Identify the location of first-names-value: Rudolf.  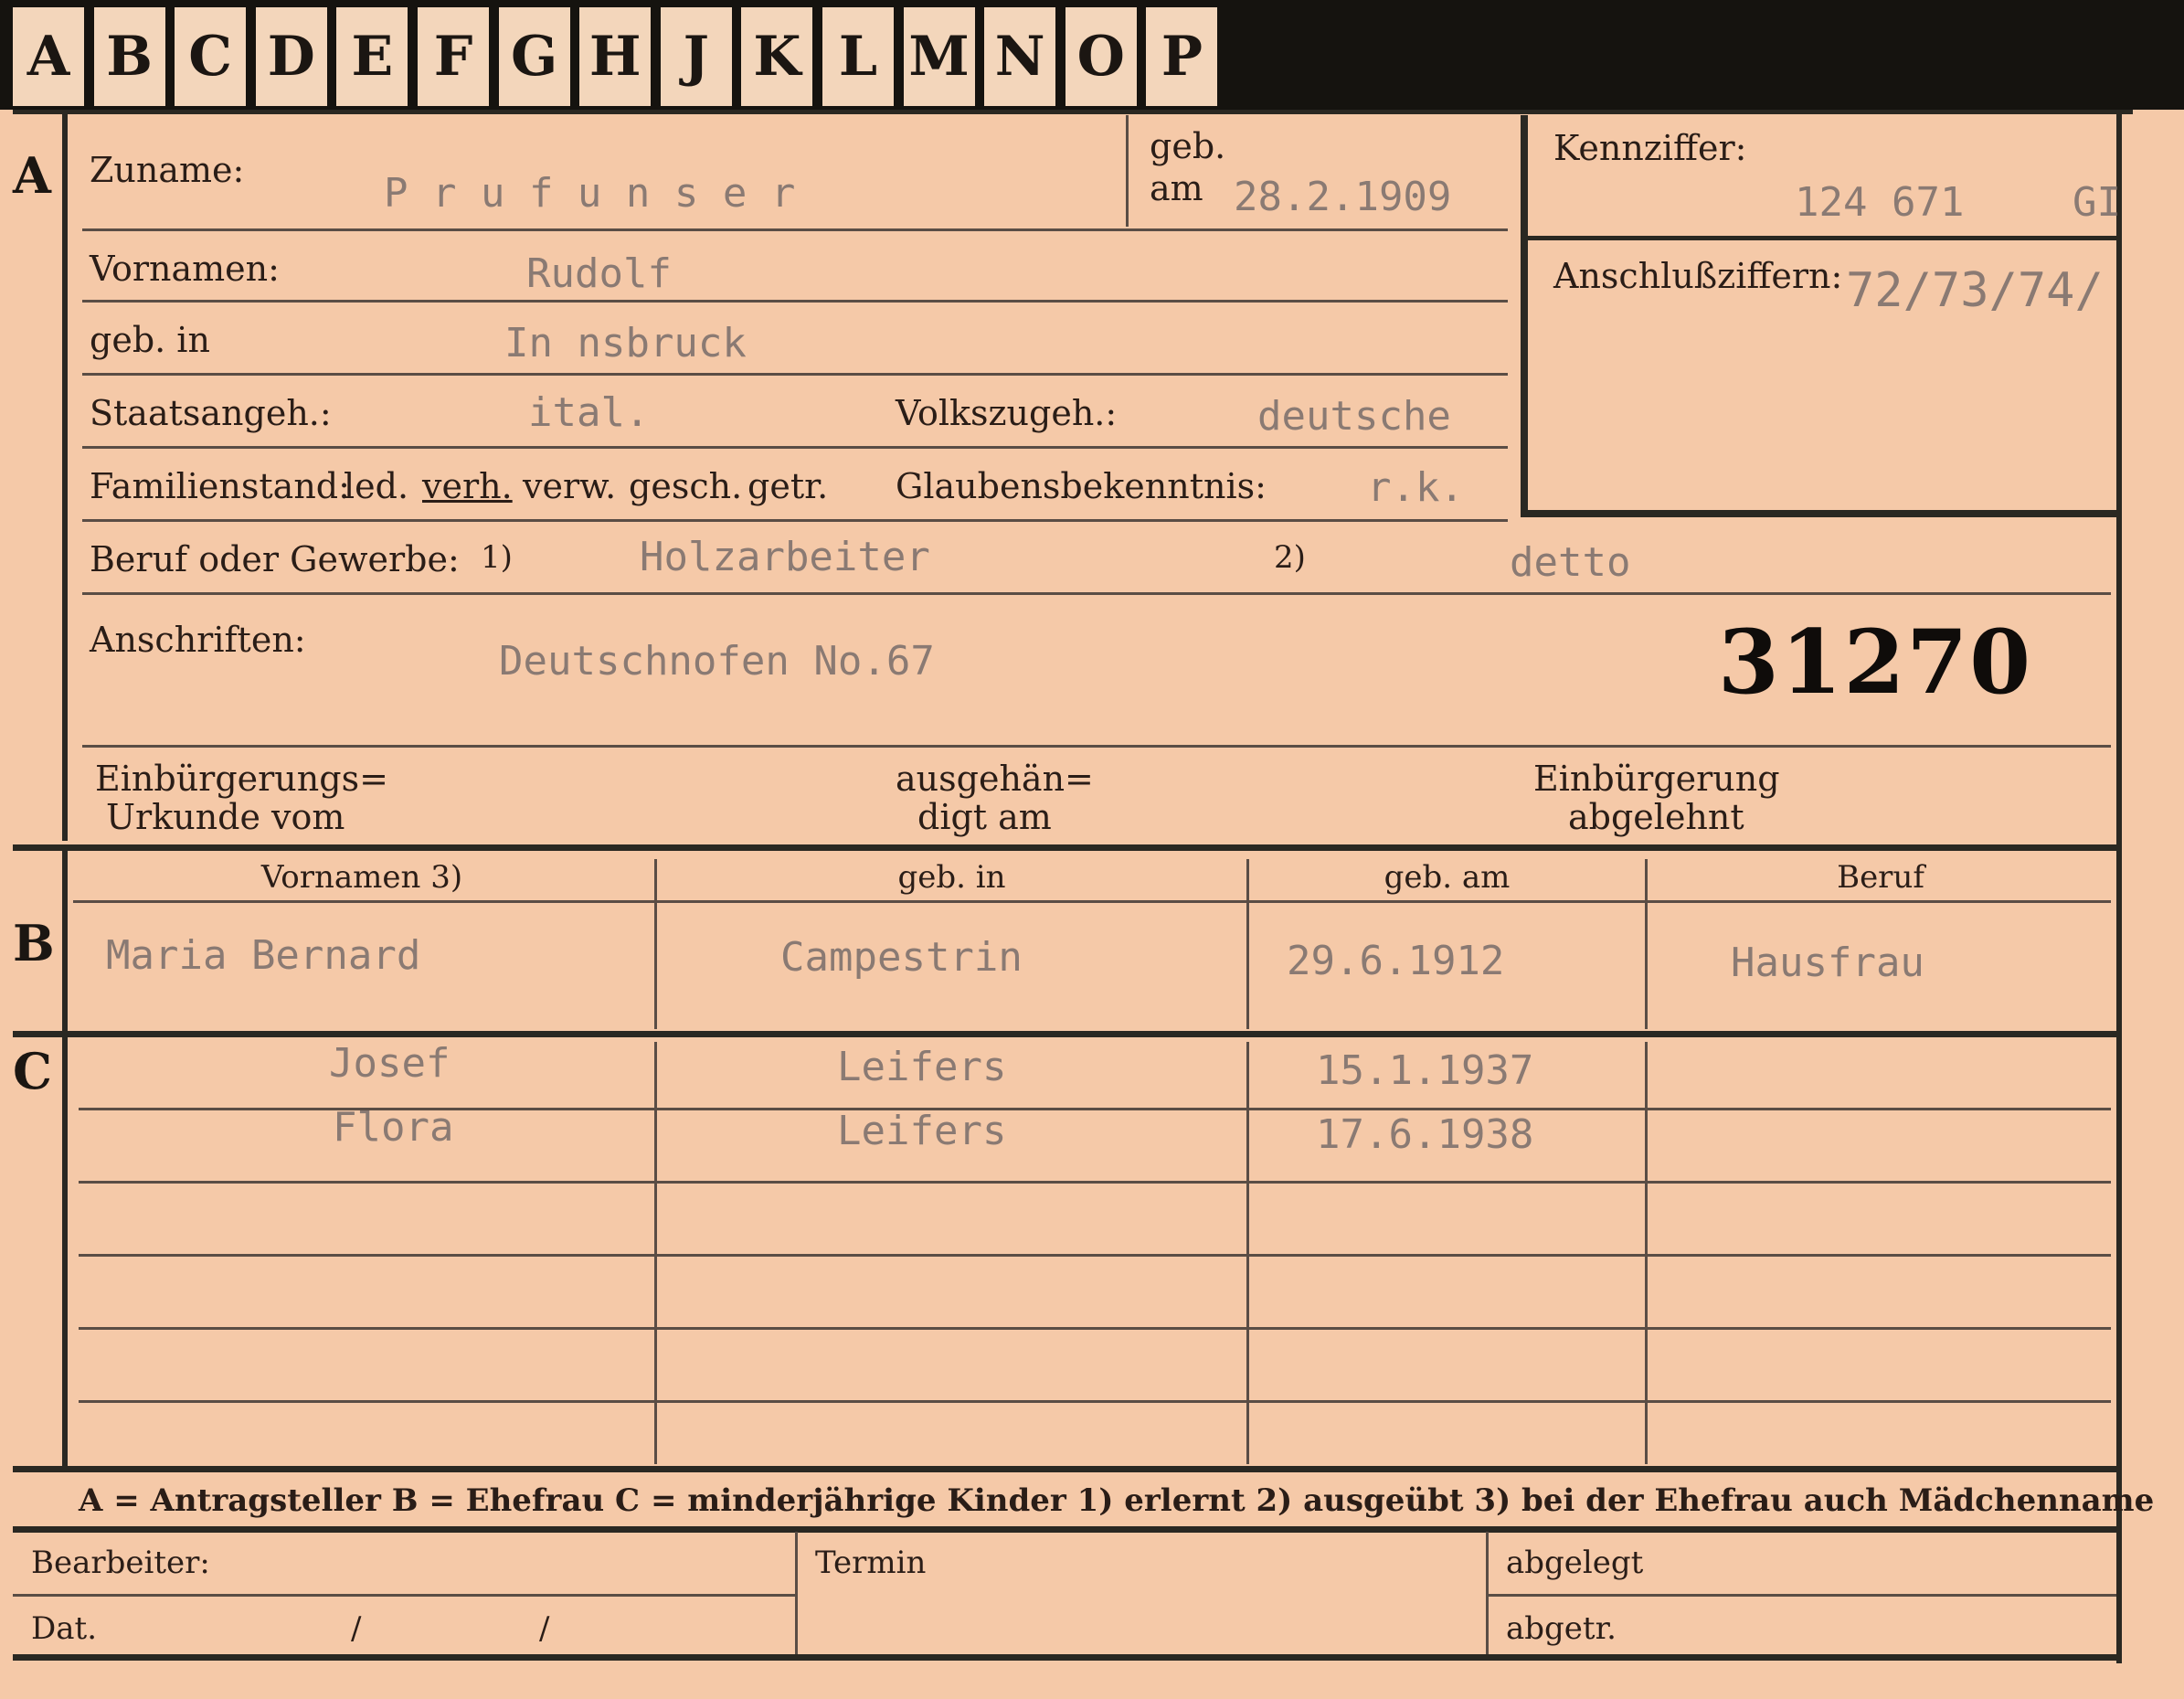
(599, 273).